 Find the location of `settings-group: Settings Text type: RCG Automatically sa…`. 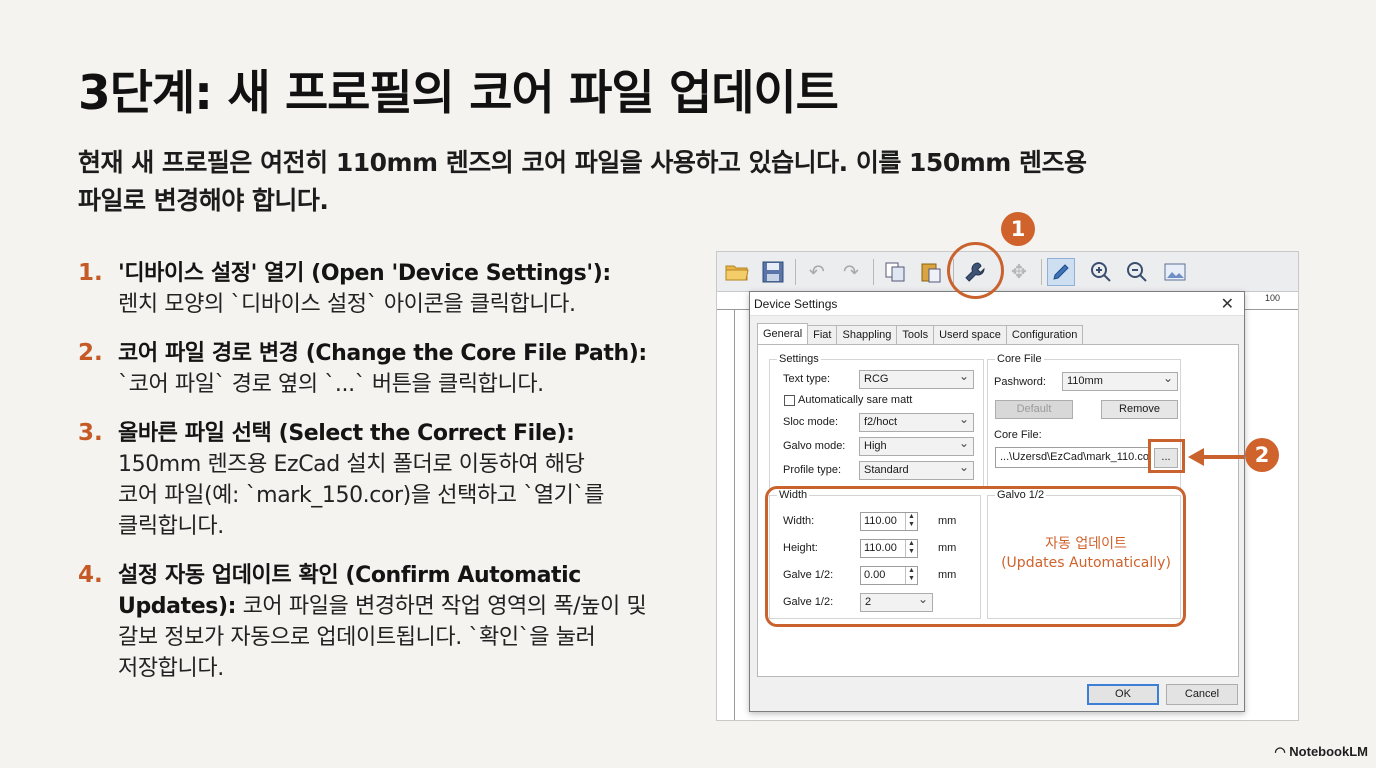

settings-group: Settings Text type: RCG Automatically sa… is located at coordinates (876, 421).